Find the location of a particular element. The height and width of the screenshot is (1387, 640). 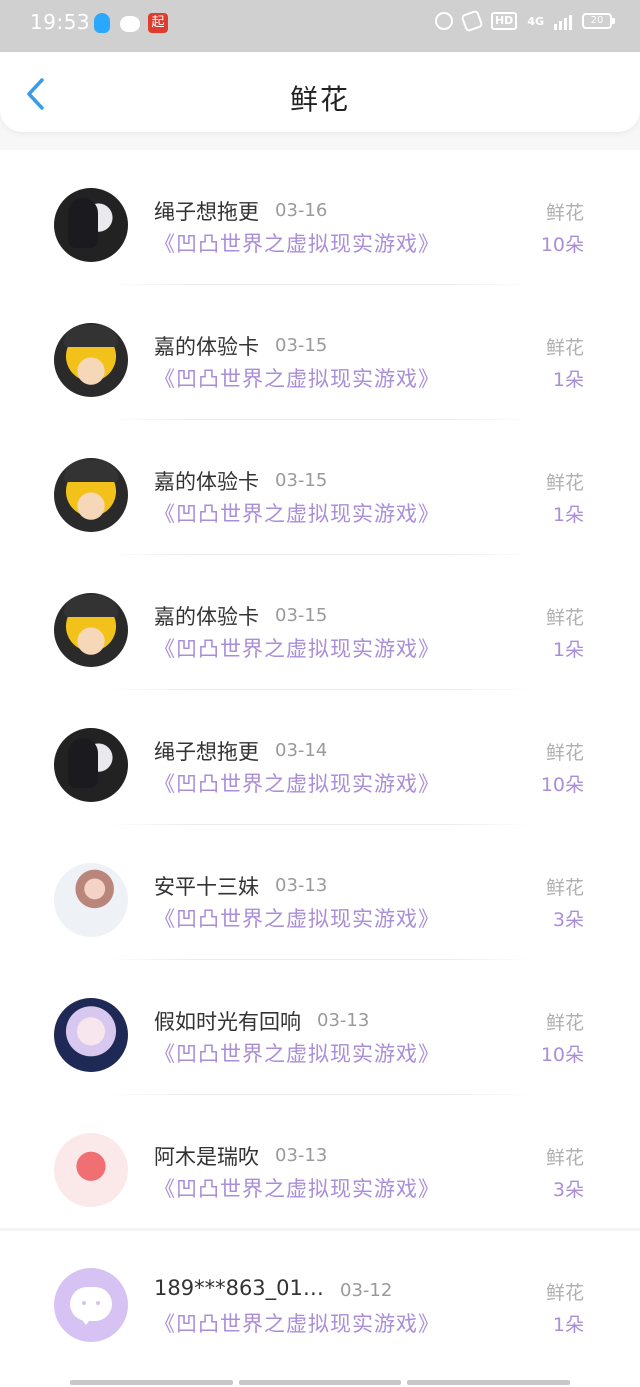

list-item: 安平十三妹 03-13 《凹凸世界之虚拟现实游戏》 鲜花 3朵 is located at coordinates (320, 892).